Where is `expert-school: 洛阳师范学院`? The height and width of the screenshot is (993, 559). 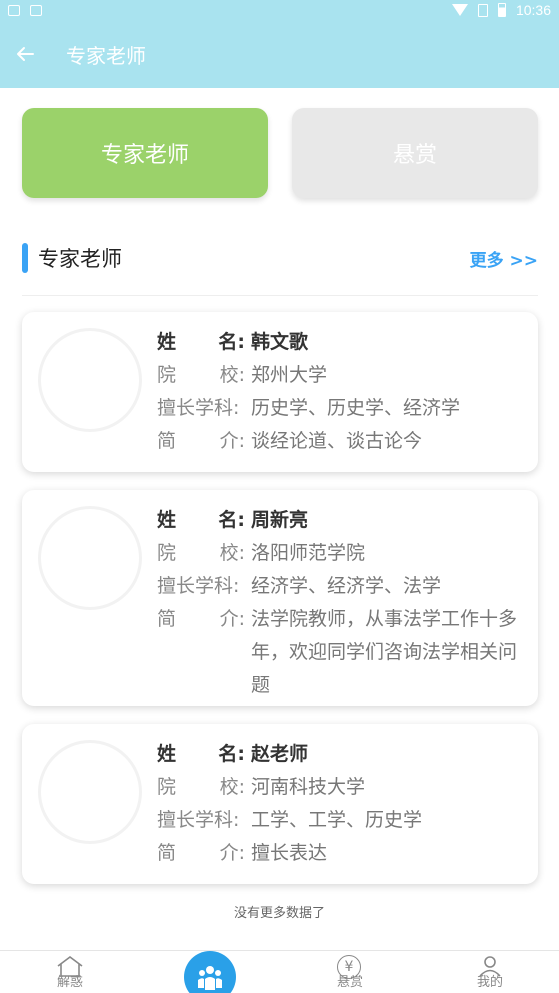 expert-school: 洛阳师范学院 is located at coordinates (308, 553).